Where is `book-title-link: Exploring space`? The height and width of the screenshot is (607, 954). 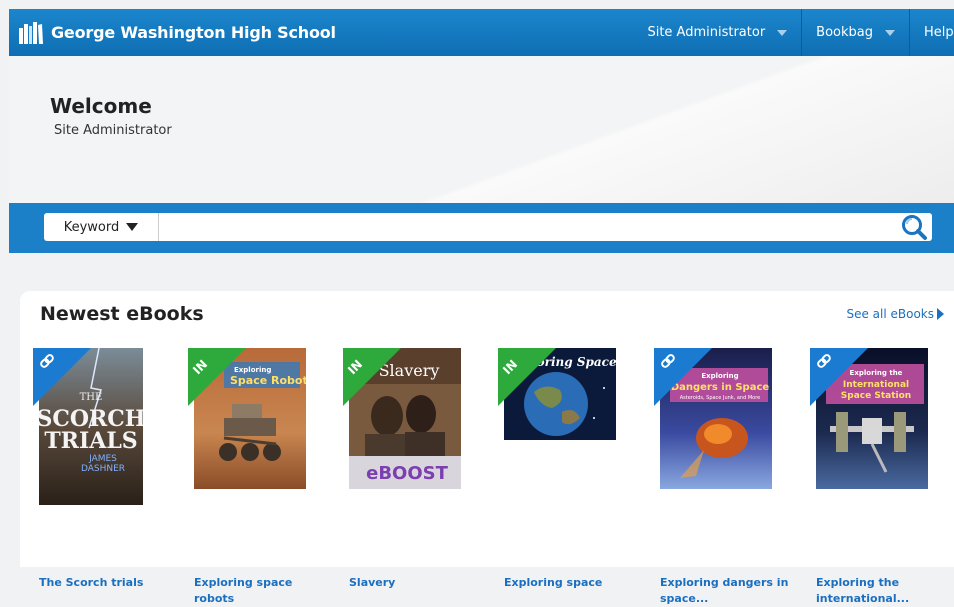 book-title-link: Exploring space is located at coordinates (569, 583).